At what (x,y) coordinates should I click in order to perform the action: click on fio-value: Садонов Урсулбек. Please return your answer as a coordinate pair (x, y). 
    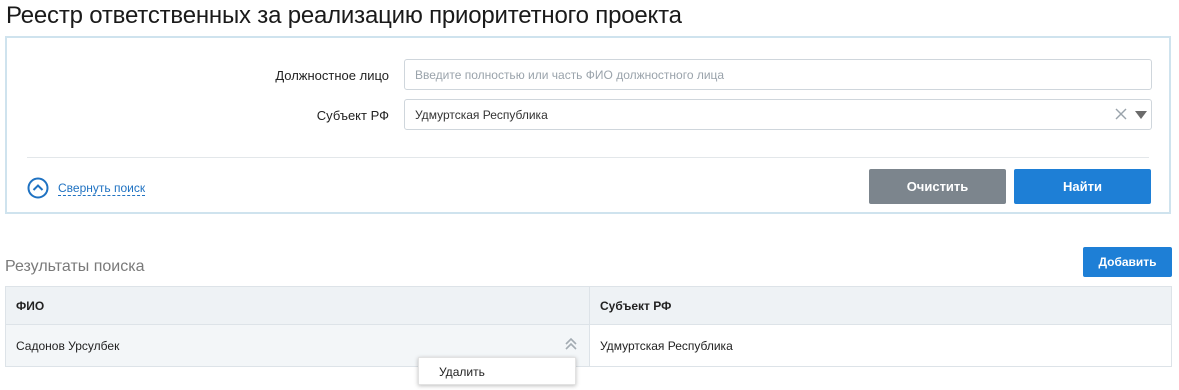
    Looking at the image, I should click on (68, 345).